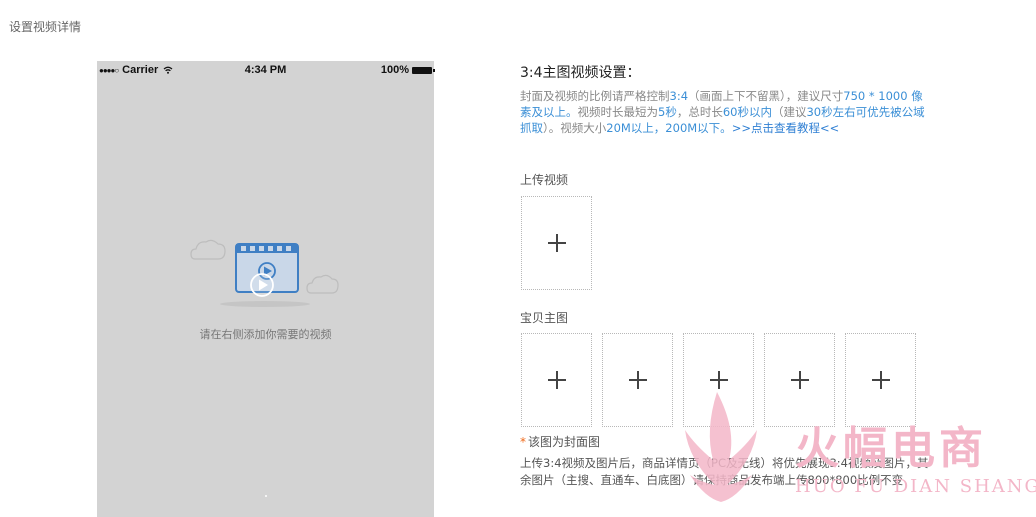 The image size is (1036, 517). Describe the element at coordinates (786, 128) in the screenshot. I see `tutorial-link: >>点击查看教程<<` at that location.